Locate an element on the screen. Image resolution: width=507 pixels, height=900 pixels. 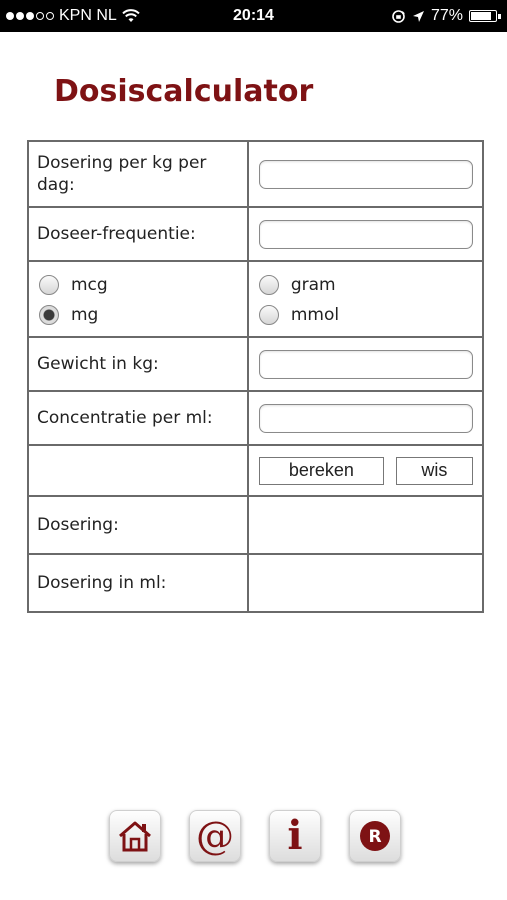
dose-result-value is located at coordinates (365, 525).